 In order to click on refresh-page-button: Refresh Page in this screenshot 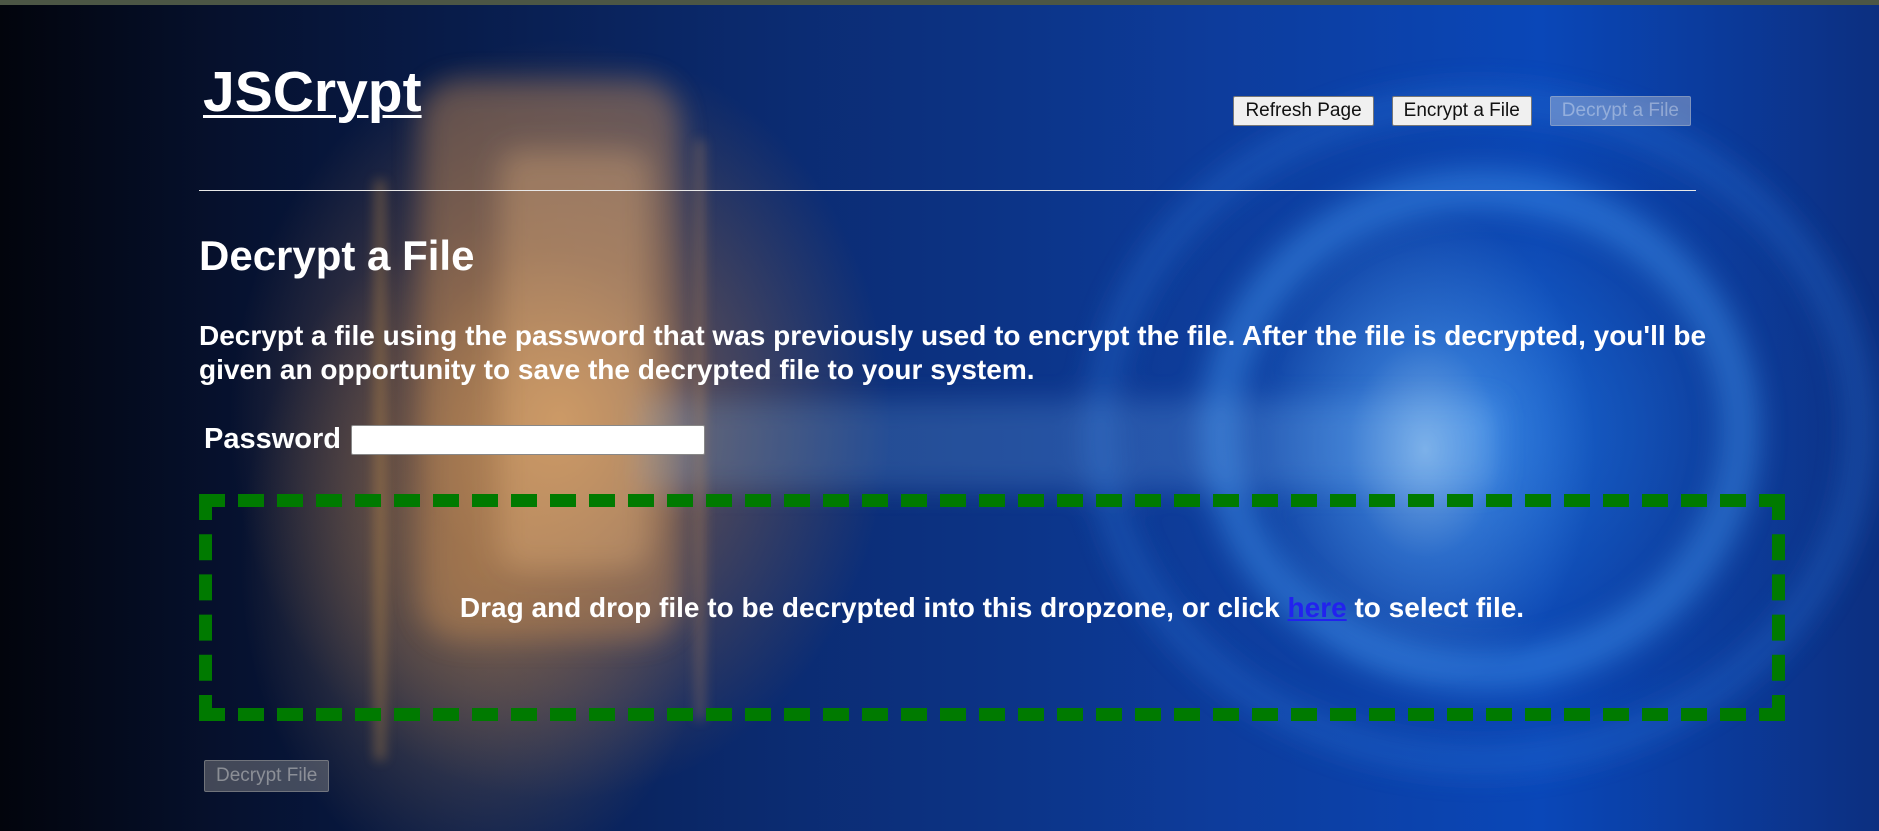, I will do `click(1303, 111)`.